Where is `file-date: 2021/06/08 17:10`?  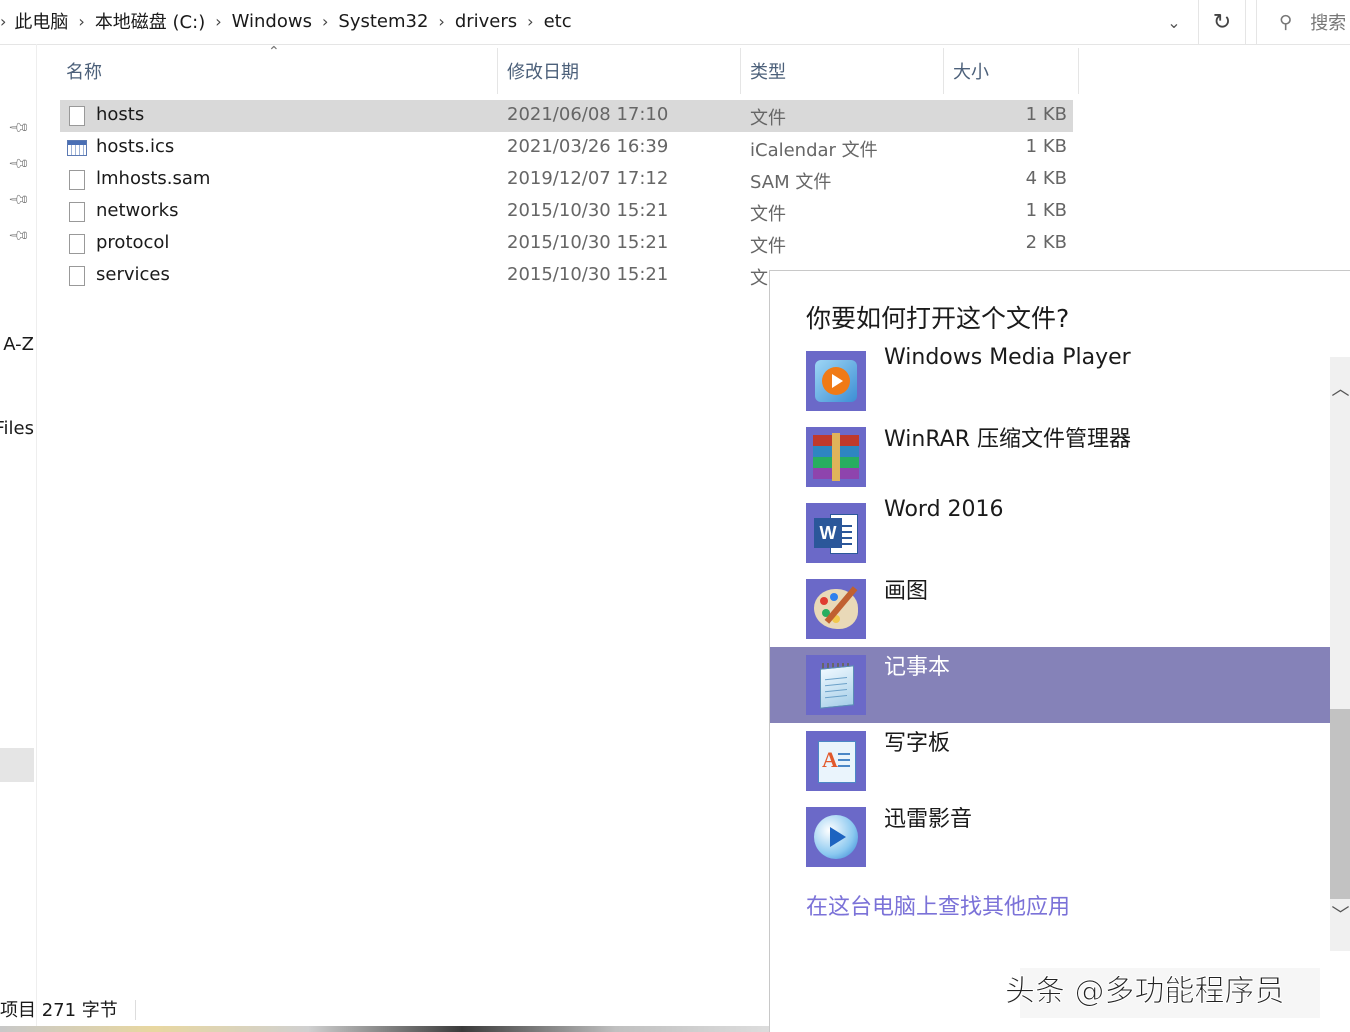
file-date: 2021/06/08 17:10 is located at coordinates (588, 114).